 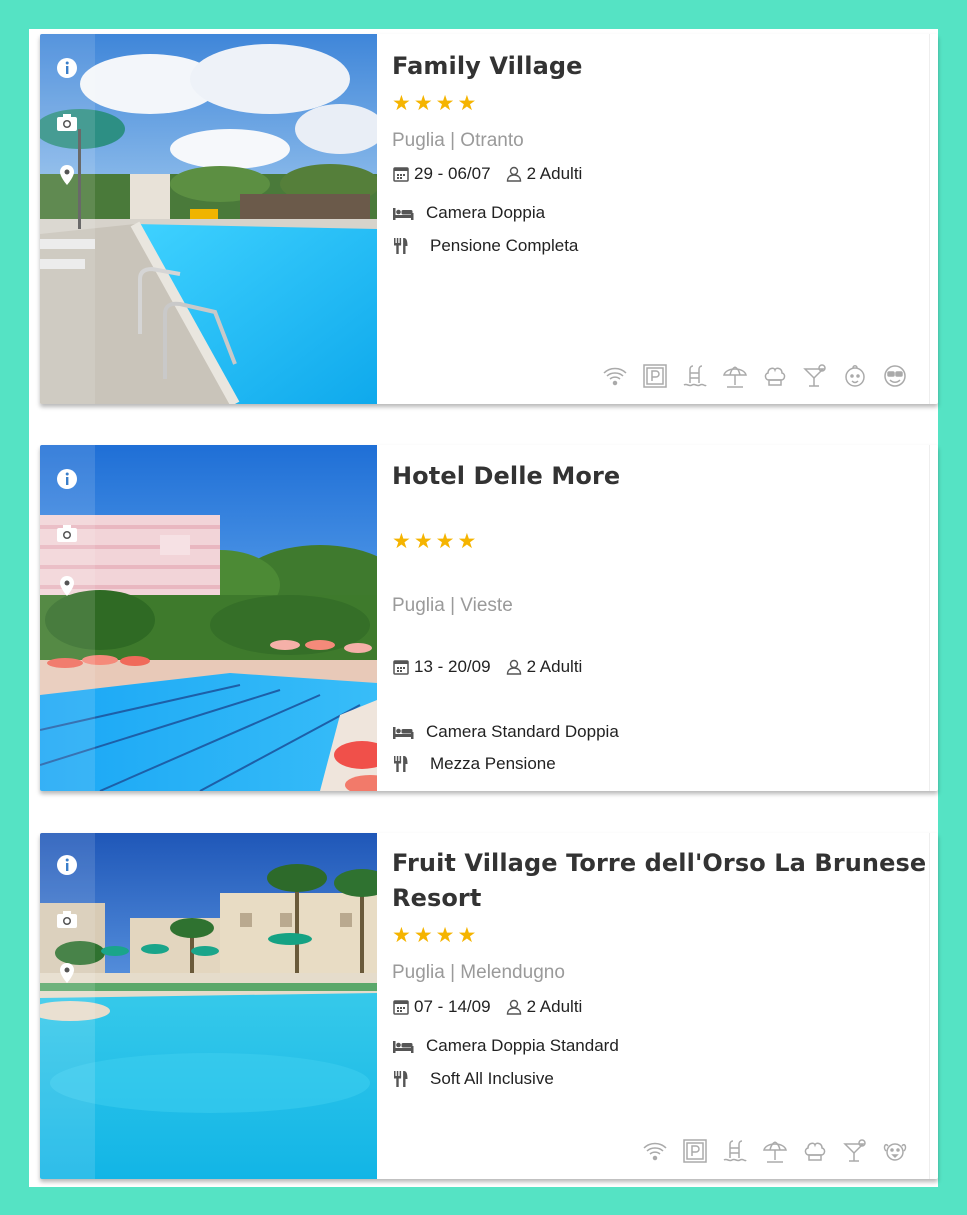 I want to click on baby-icon, so click(x=855, y=376).